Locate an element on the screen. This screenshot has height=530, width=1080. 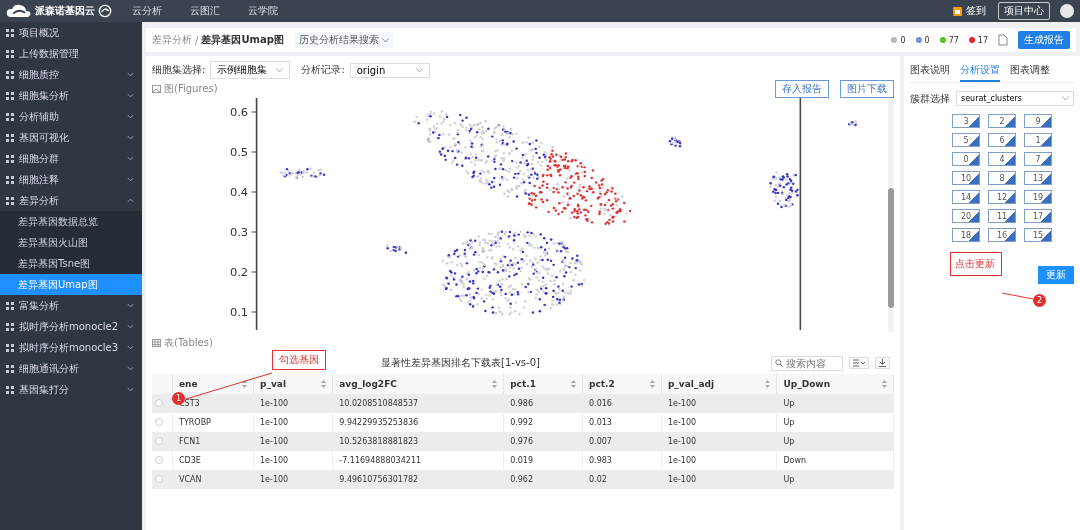
table-cell: Up is located at coordinates (835, 441).